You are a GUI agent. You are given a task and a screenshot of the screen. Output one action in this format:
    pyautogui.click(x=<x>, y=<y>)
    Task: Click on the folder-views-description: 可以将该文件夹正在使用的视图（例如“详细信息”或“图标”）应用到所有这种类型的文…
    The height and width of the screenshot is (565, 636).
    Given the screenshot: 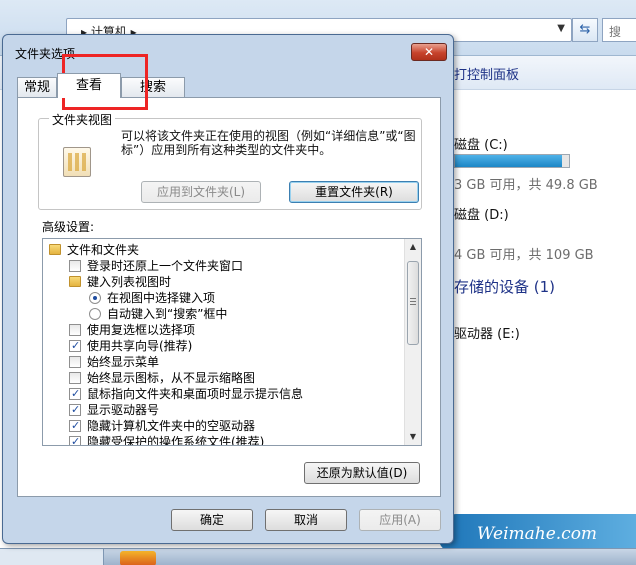 What is the action you would take?
    pyautogui.click(x=268, y=143)
    